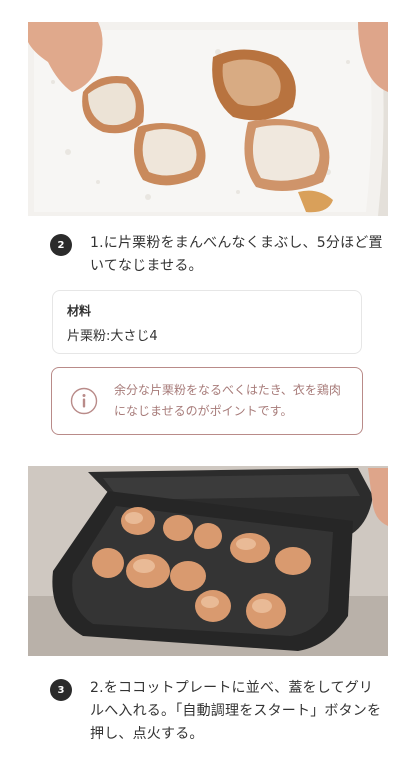 The width and height of the screenshot is (416, 758). What do you see at coordinates (207, 322) in the screenshot?
I see `ingredients-box: 材料 片栗粉:大さじ4` at bounding box center [207, 322].